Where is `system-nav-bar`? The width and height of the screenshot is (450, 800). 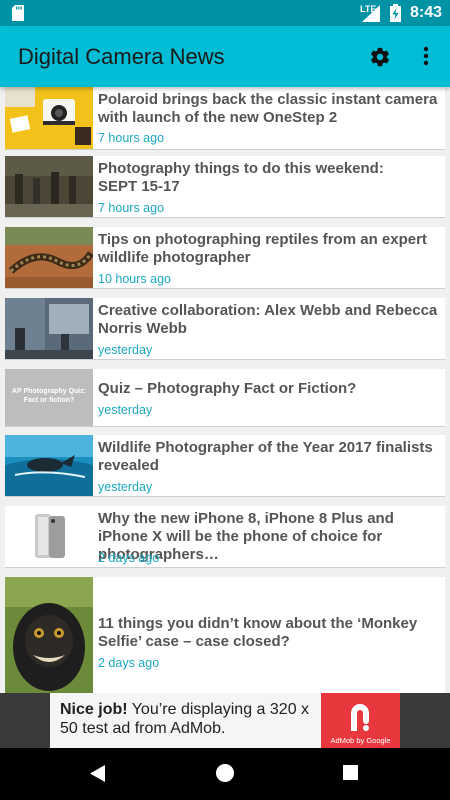 system-nav-bar is located at coordinates (225, 774).